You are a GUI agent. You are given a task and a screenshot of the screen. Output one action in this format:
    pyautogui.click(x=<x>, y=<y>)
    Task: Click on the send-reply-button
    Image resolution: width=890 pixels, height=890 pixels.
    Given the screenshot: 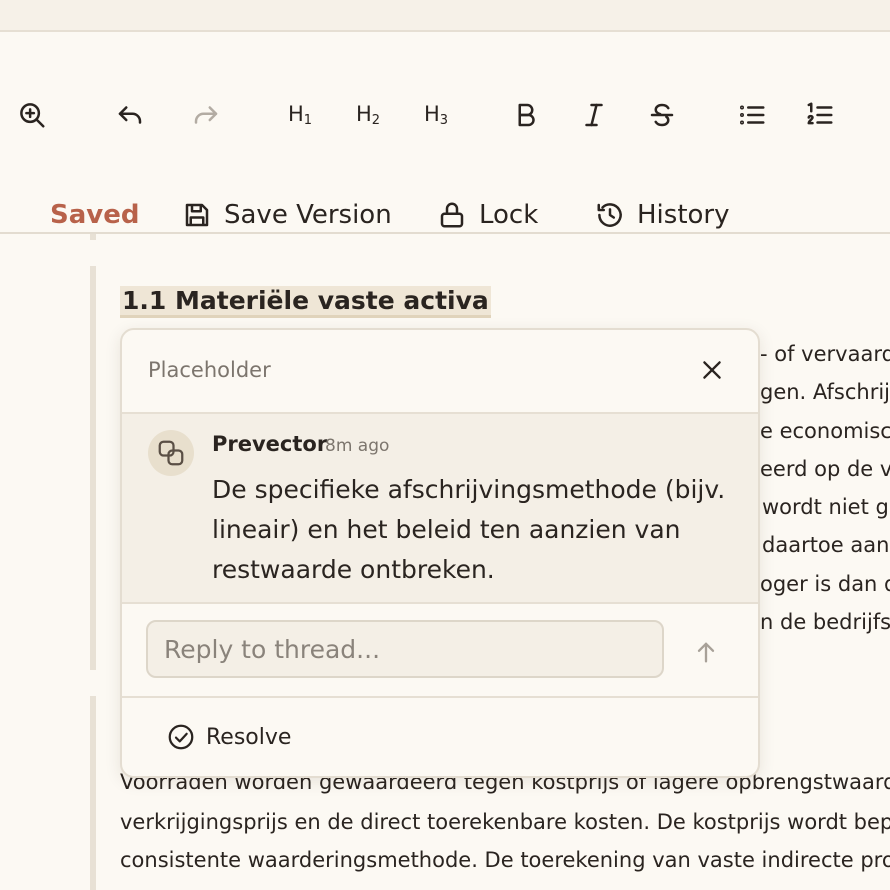 What is the action you would take?
    pyautogui.click(x=706, y=652)
    